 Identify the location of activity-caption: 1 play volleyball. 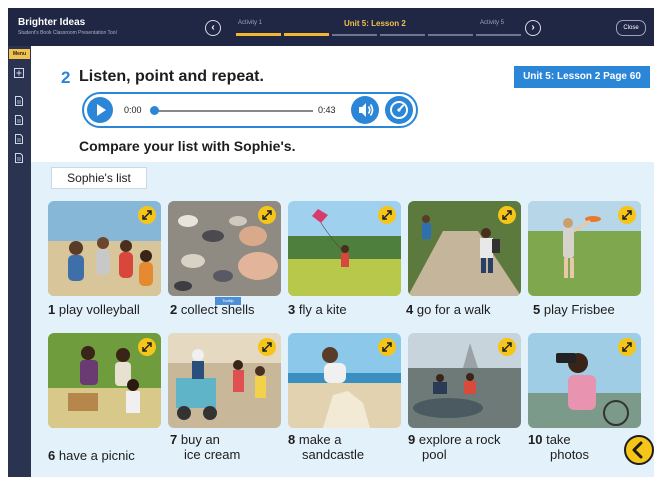
(94, 309).